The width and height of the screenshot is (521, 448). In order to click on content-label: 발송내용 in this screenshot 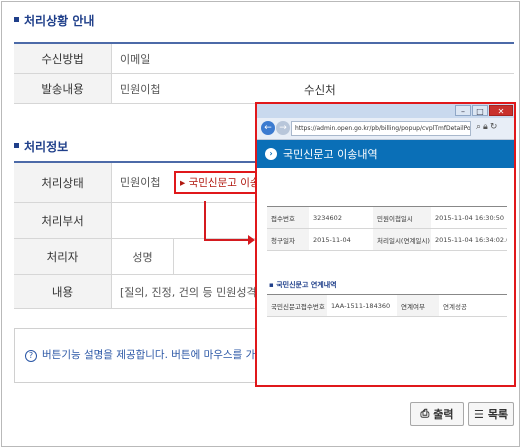, I will do `click(63, 88)`.